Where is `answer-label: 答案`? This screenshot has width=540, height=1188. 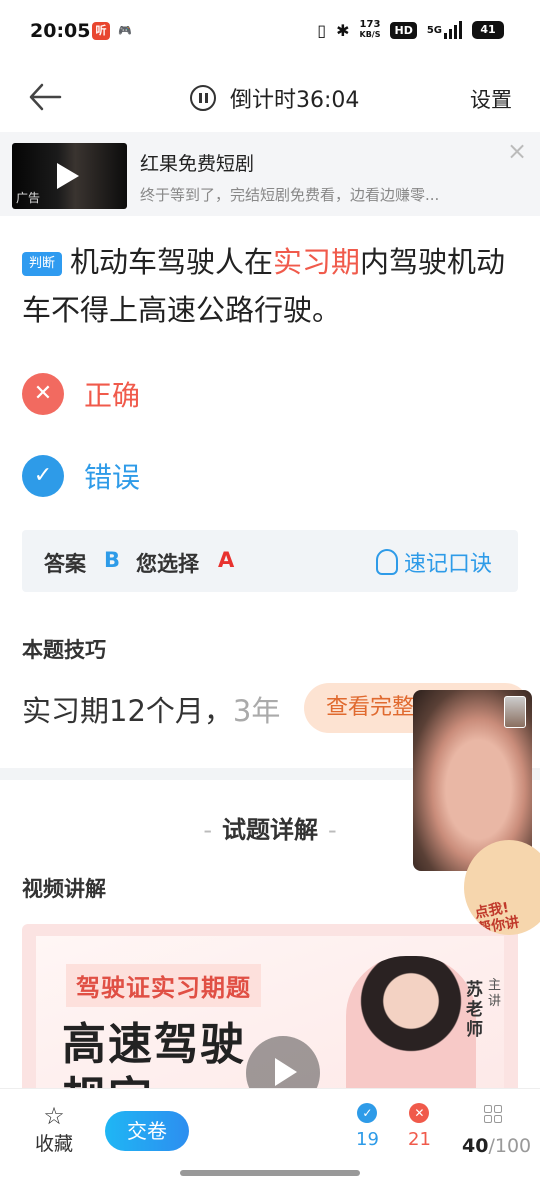
answer-label: 答案 is located at coordinates (65, 564).